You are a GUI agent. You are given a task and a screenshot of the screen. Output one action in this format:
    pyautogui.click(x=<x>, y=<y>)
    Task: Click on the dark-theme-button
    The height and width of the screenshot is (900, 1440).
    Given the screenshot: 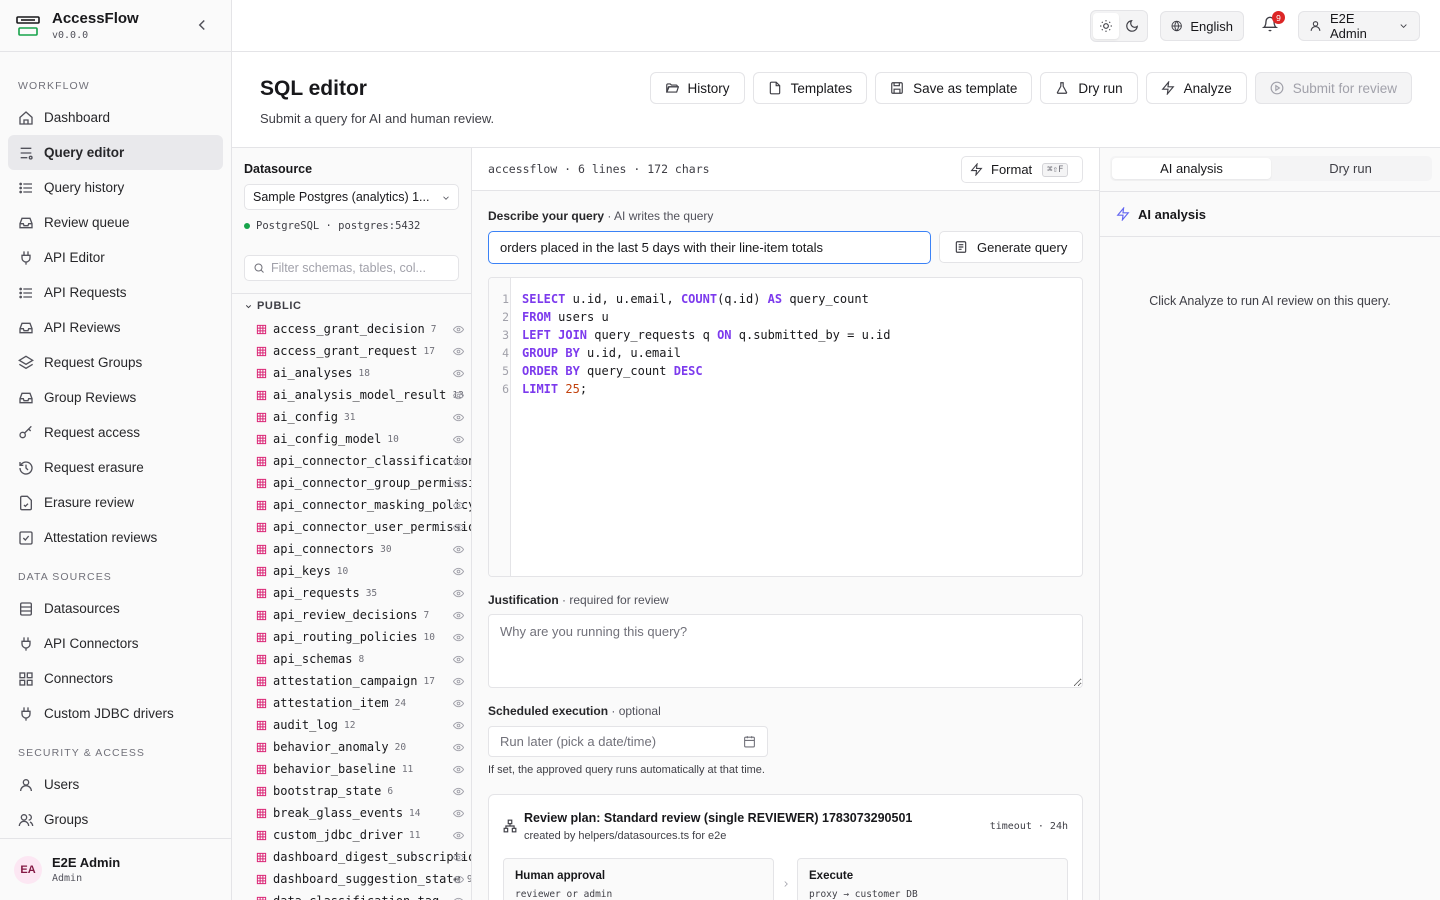 What is the action you would take?
    pyautogui.click(x=1132, y=26)
    